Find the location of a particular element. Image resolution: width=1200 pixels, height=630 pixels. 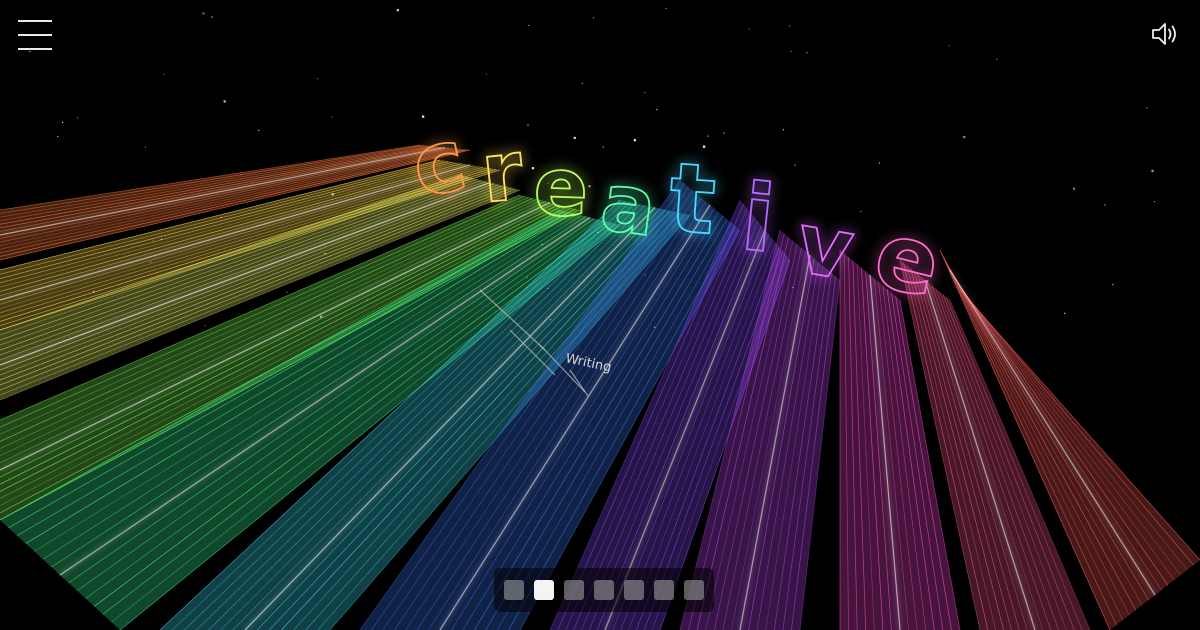

slide-pager is located at coordinates (604, 590).